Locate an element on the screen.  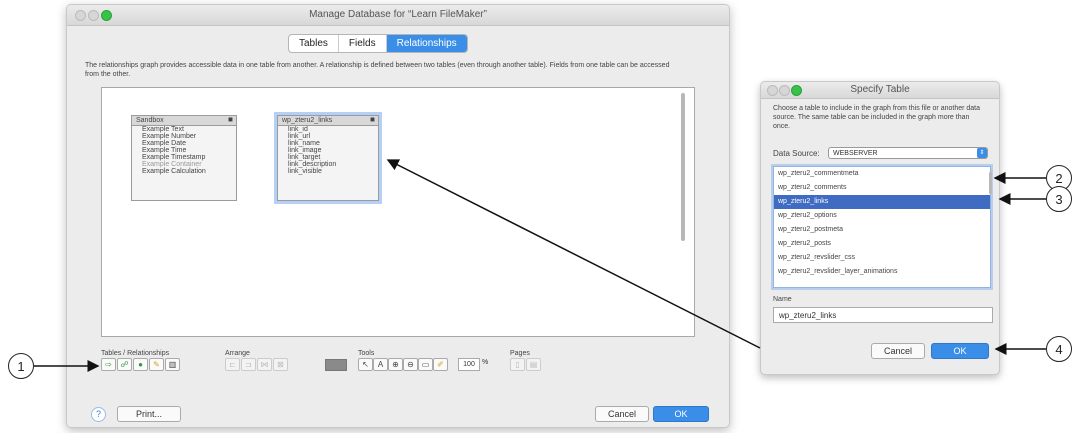
callout-4: 4 is located at coordinates (1059, 349).